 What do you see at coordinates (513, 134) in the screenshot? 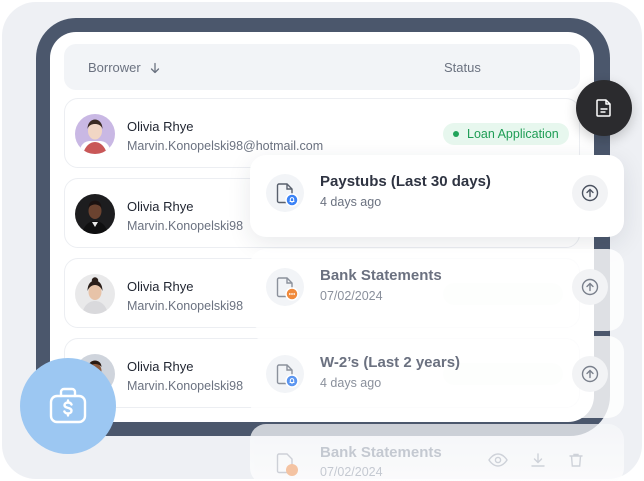
I see `status-label: Loan Application` at bounding box center [513, 134].